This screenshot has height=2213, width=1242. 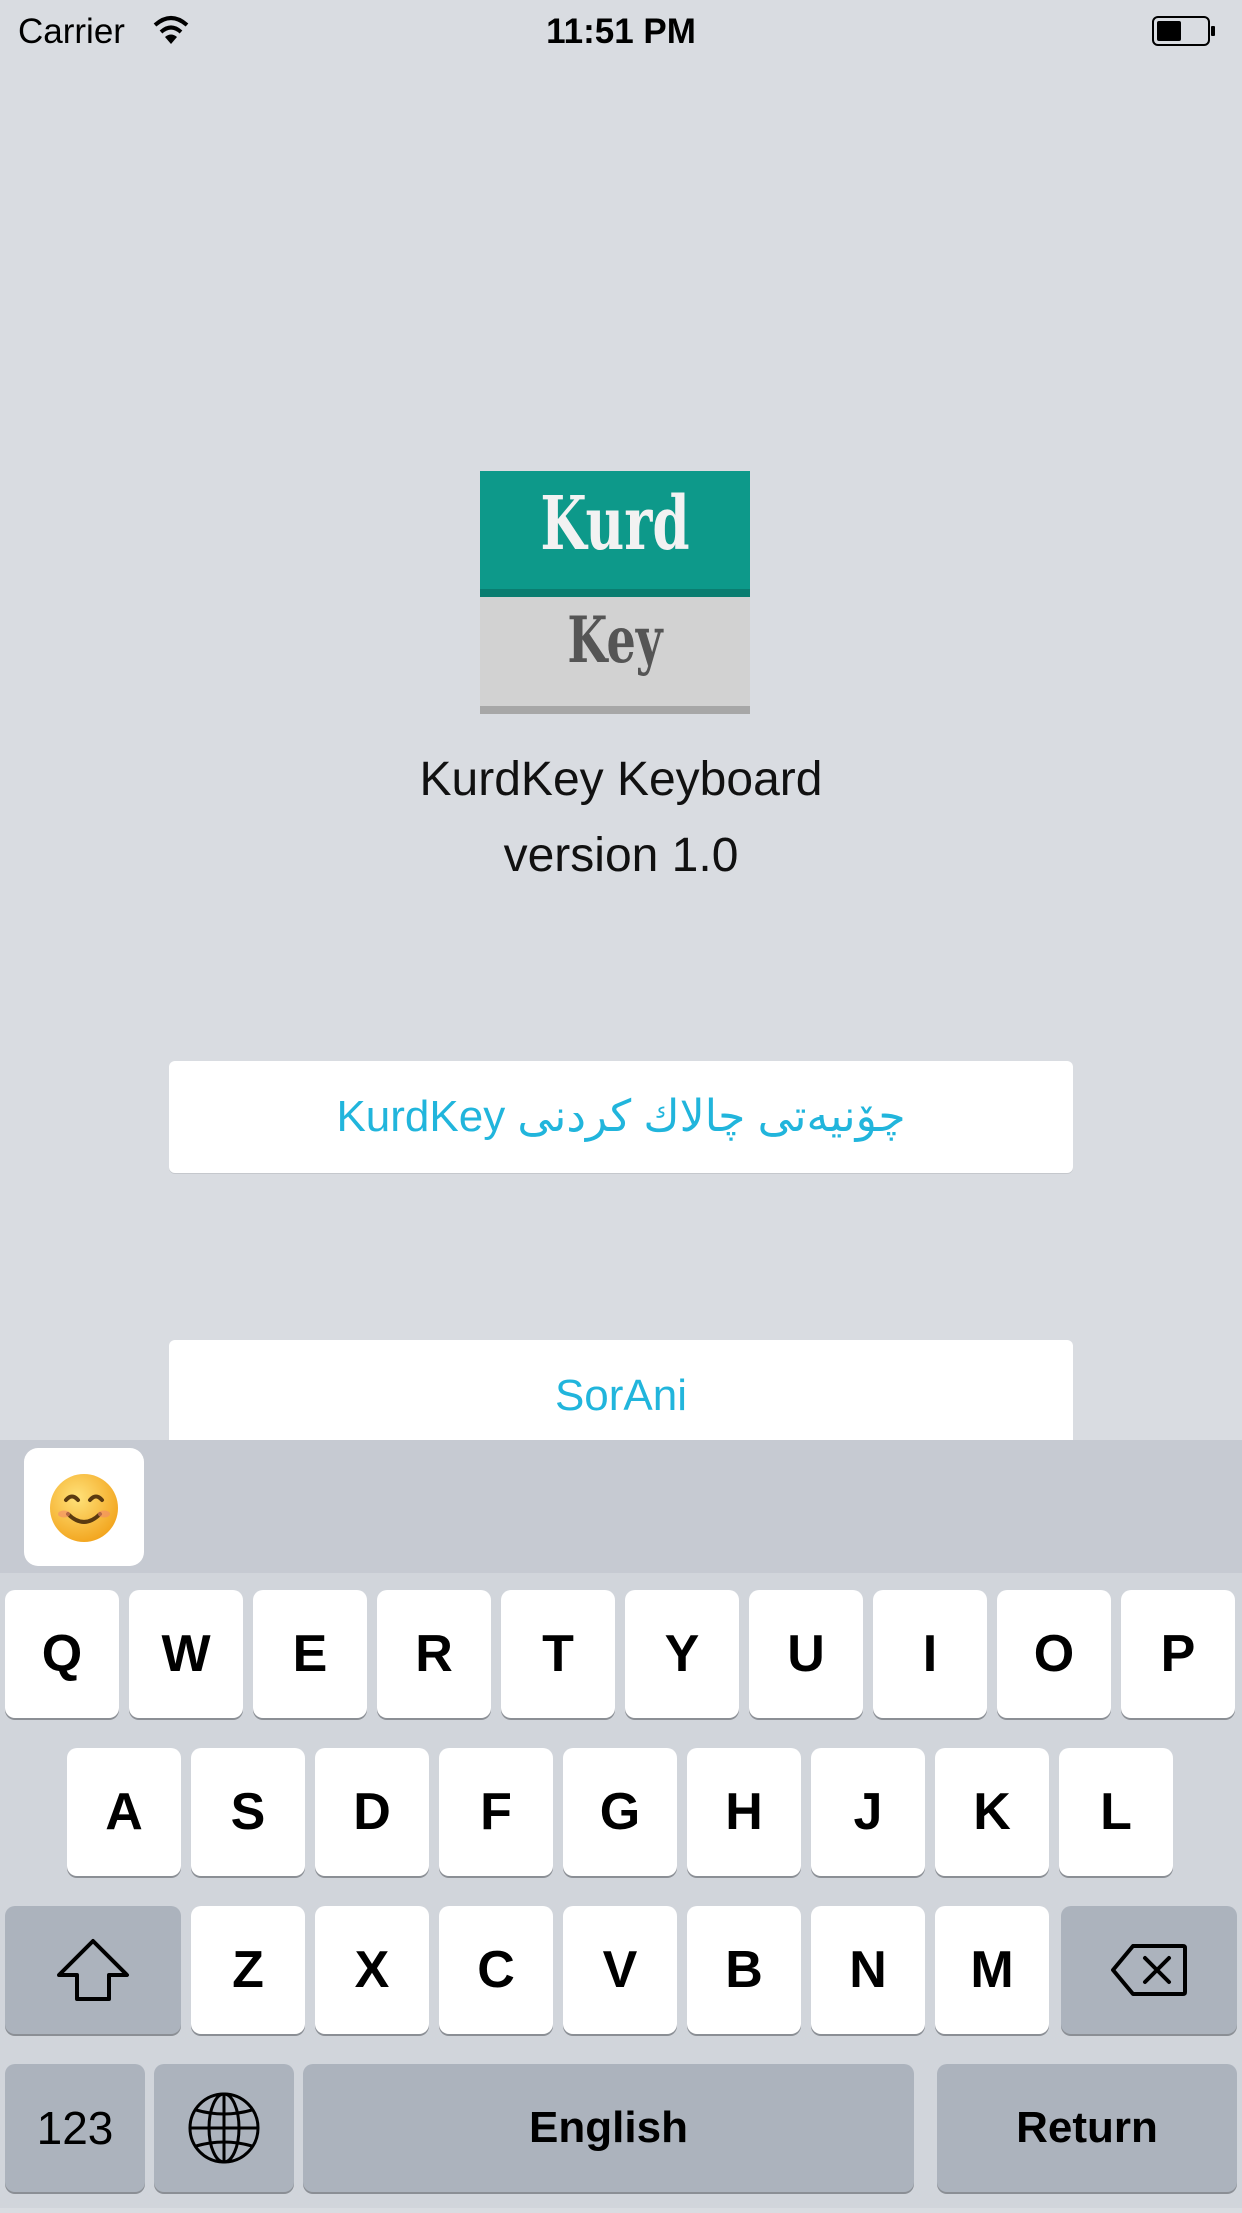 I want to click on key-q: Q, so click(x=62, y=1654).